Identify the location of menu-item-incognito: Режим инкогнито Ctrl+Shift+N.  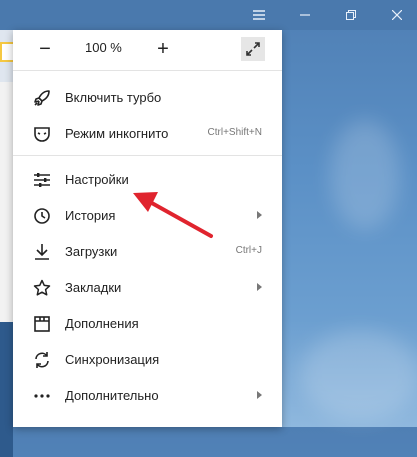
(147, 134).